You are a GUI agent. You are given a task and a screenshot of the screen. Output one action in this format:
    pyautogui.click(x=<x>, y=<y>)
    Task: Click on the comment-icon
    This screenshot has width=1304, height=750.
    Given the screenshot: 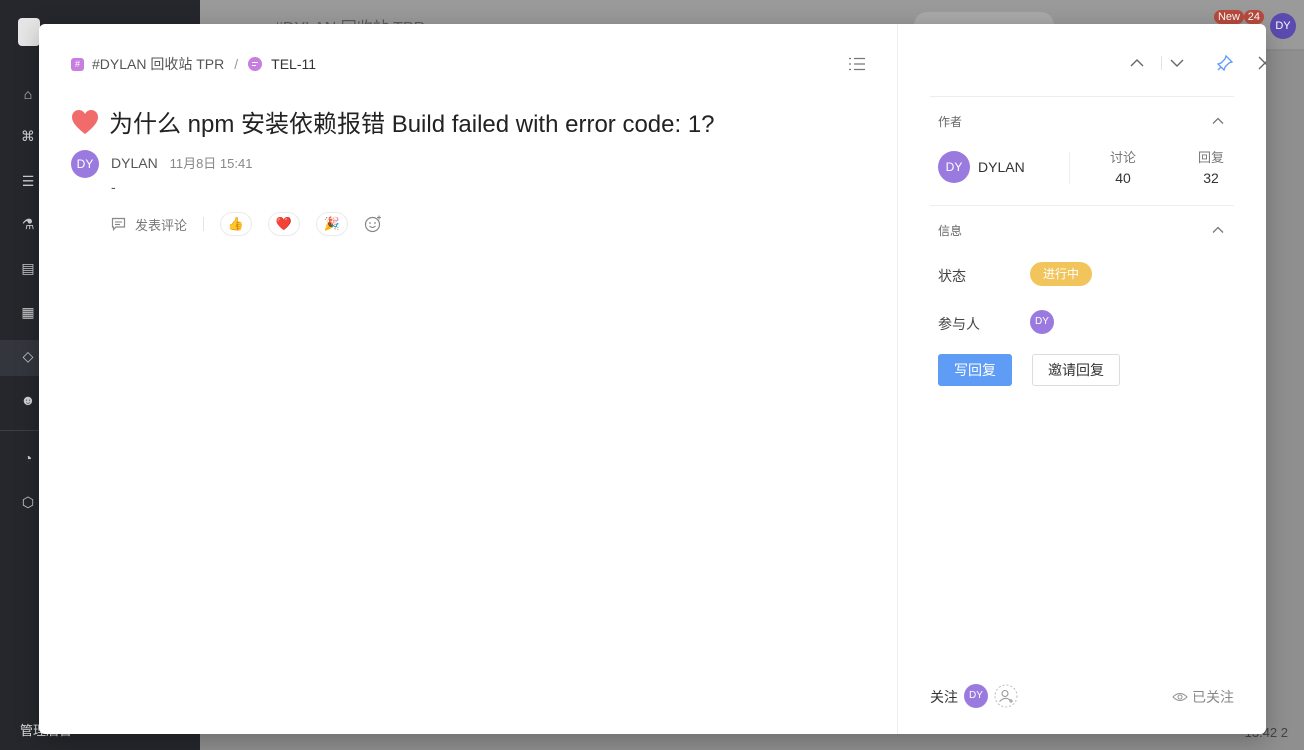 What is the action you would take?
    pyautogui.click(x=118, y=224)
    